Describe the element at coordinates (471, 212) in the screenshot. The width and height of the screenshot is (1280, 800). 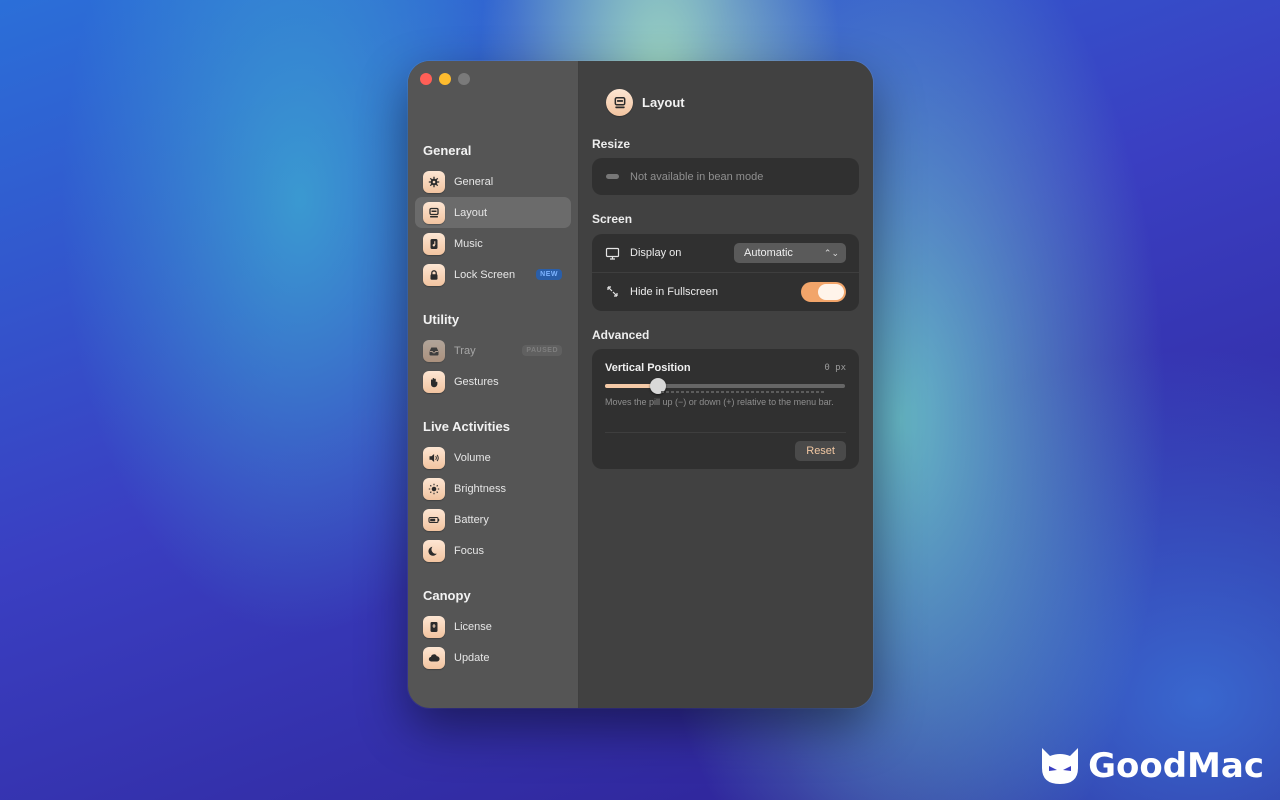
I see `sidebar-item-label: Layout` at that location.